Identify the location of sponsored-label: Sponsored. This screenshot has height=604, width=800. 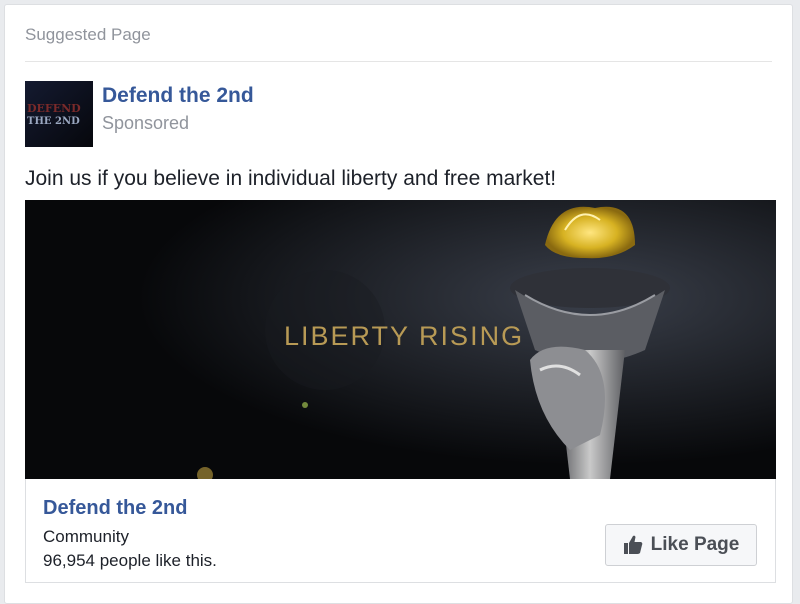
(146, 123).